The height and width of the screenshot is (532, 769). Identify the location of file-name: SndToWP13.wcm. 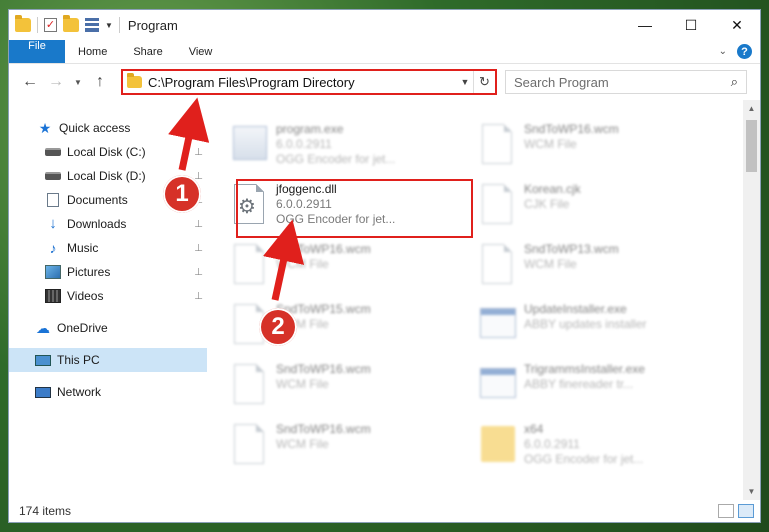
(571, 249).